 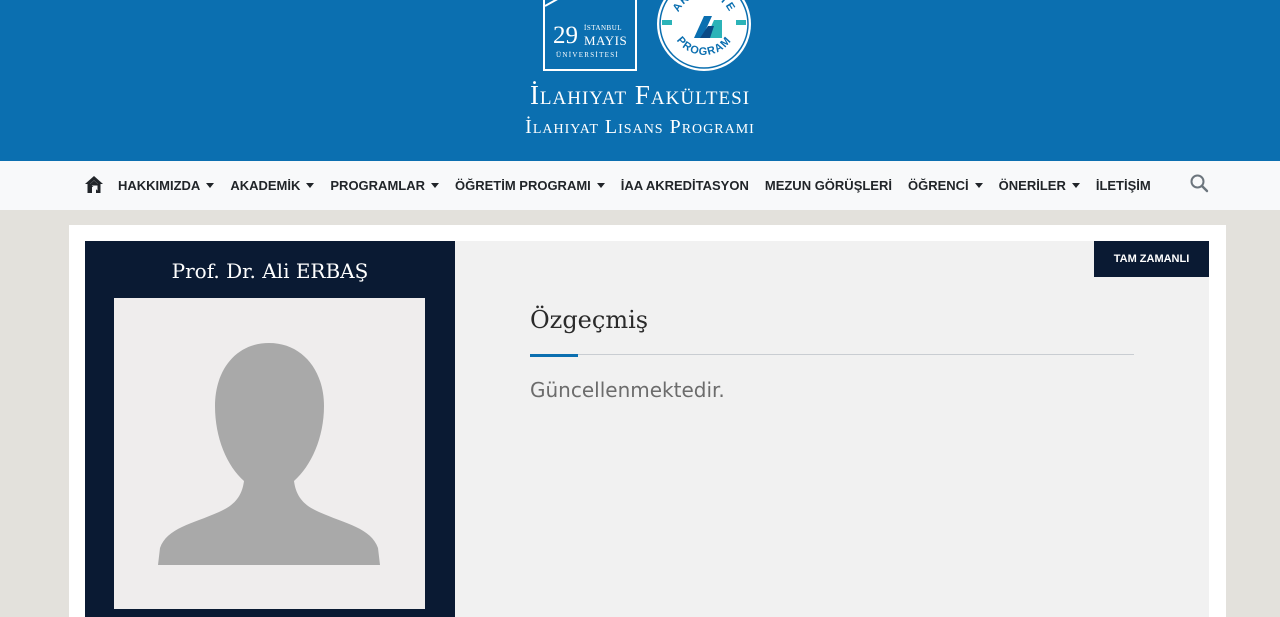 What do you see at coordinates (265, 185) in the screenshot?
I see `nav-item-label: AKADEMİK` at bounding box center [265, 185].